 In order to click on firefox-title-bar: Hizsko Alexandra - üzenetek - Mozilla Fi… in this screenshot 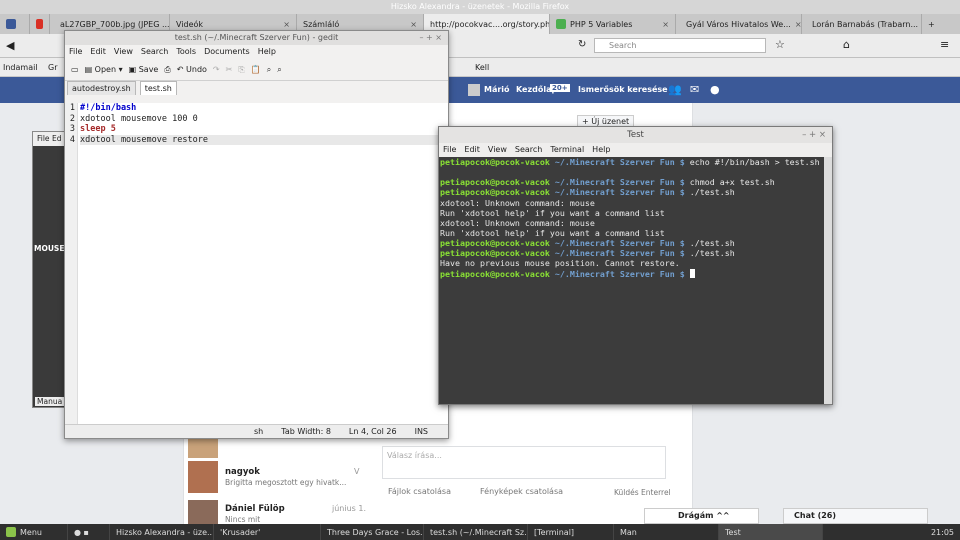, I will do `click(480, 7)`.